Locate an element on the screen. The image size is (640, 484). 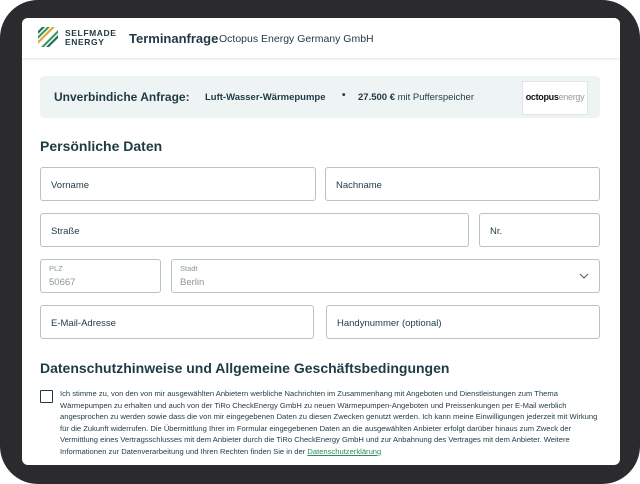
lastname-field: Nachname is located at coordinates (462, 184).